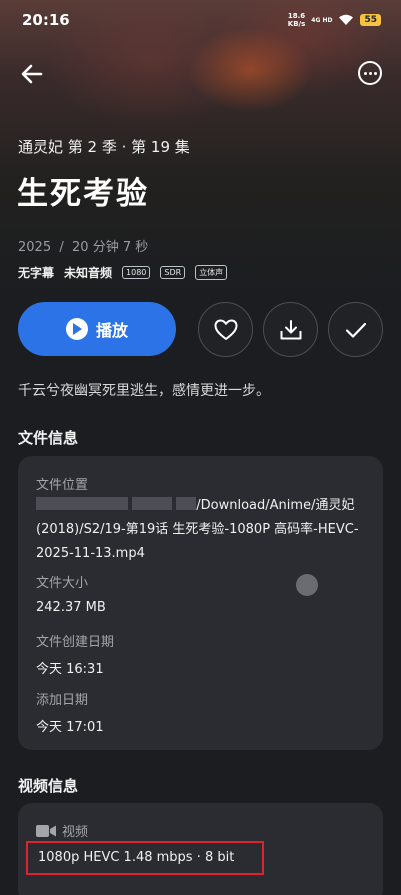 The width and height of the screenshot is (401, 895). Describe the element at coordinates (322, 20) in the screenshot. I see `network-type: 4G HD` at that location.